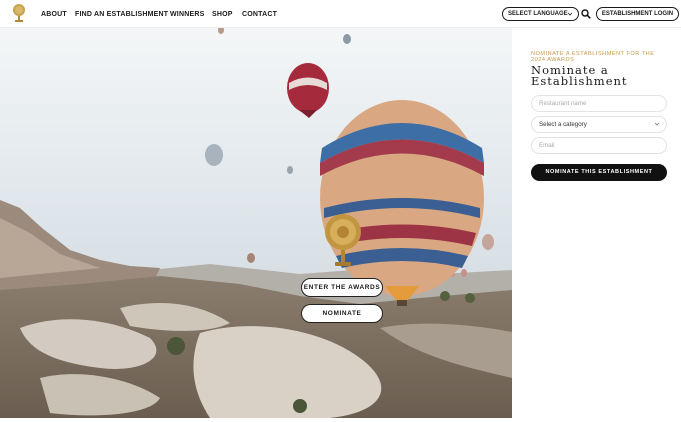 Image resolution: width=681 pixels, height=422 pixels. I want to click on page-footer-strip, so click(340, 420).